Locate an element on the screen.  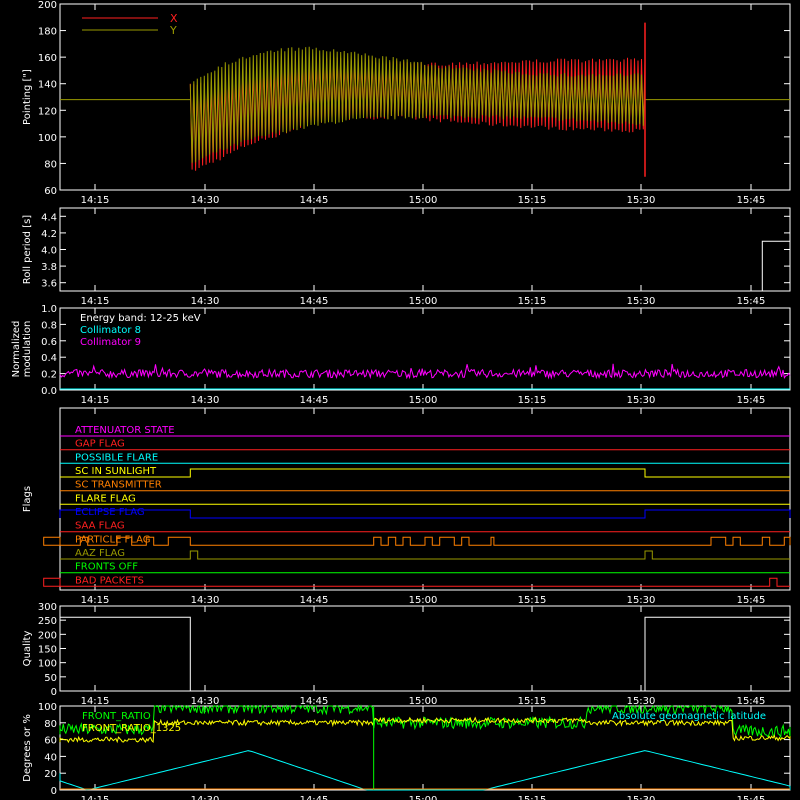
flag-label: SAA FLAG is located at coordinates (100, 526).